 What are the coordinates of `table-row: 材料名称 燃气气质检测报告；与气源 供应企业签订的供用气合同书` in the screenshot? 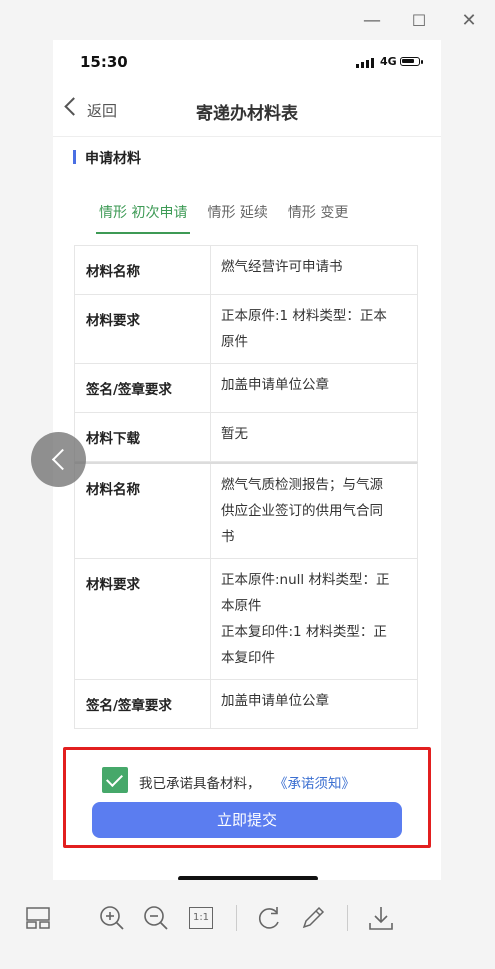 It's located at (246, 510).